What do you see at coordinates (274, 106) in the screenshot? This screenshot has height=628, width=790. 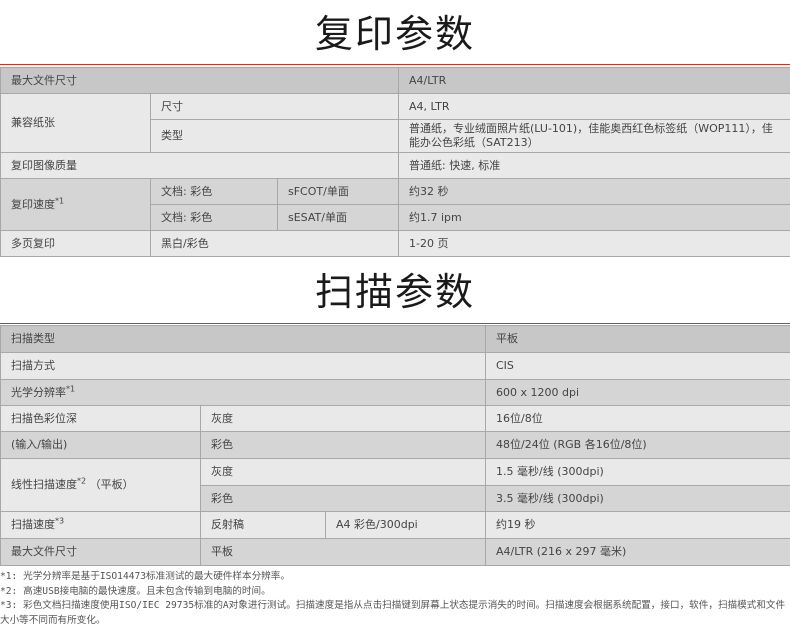 I see `copy-media-size-label: 尺寸` at bounding box center [274, 106].